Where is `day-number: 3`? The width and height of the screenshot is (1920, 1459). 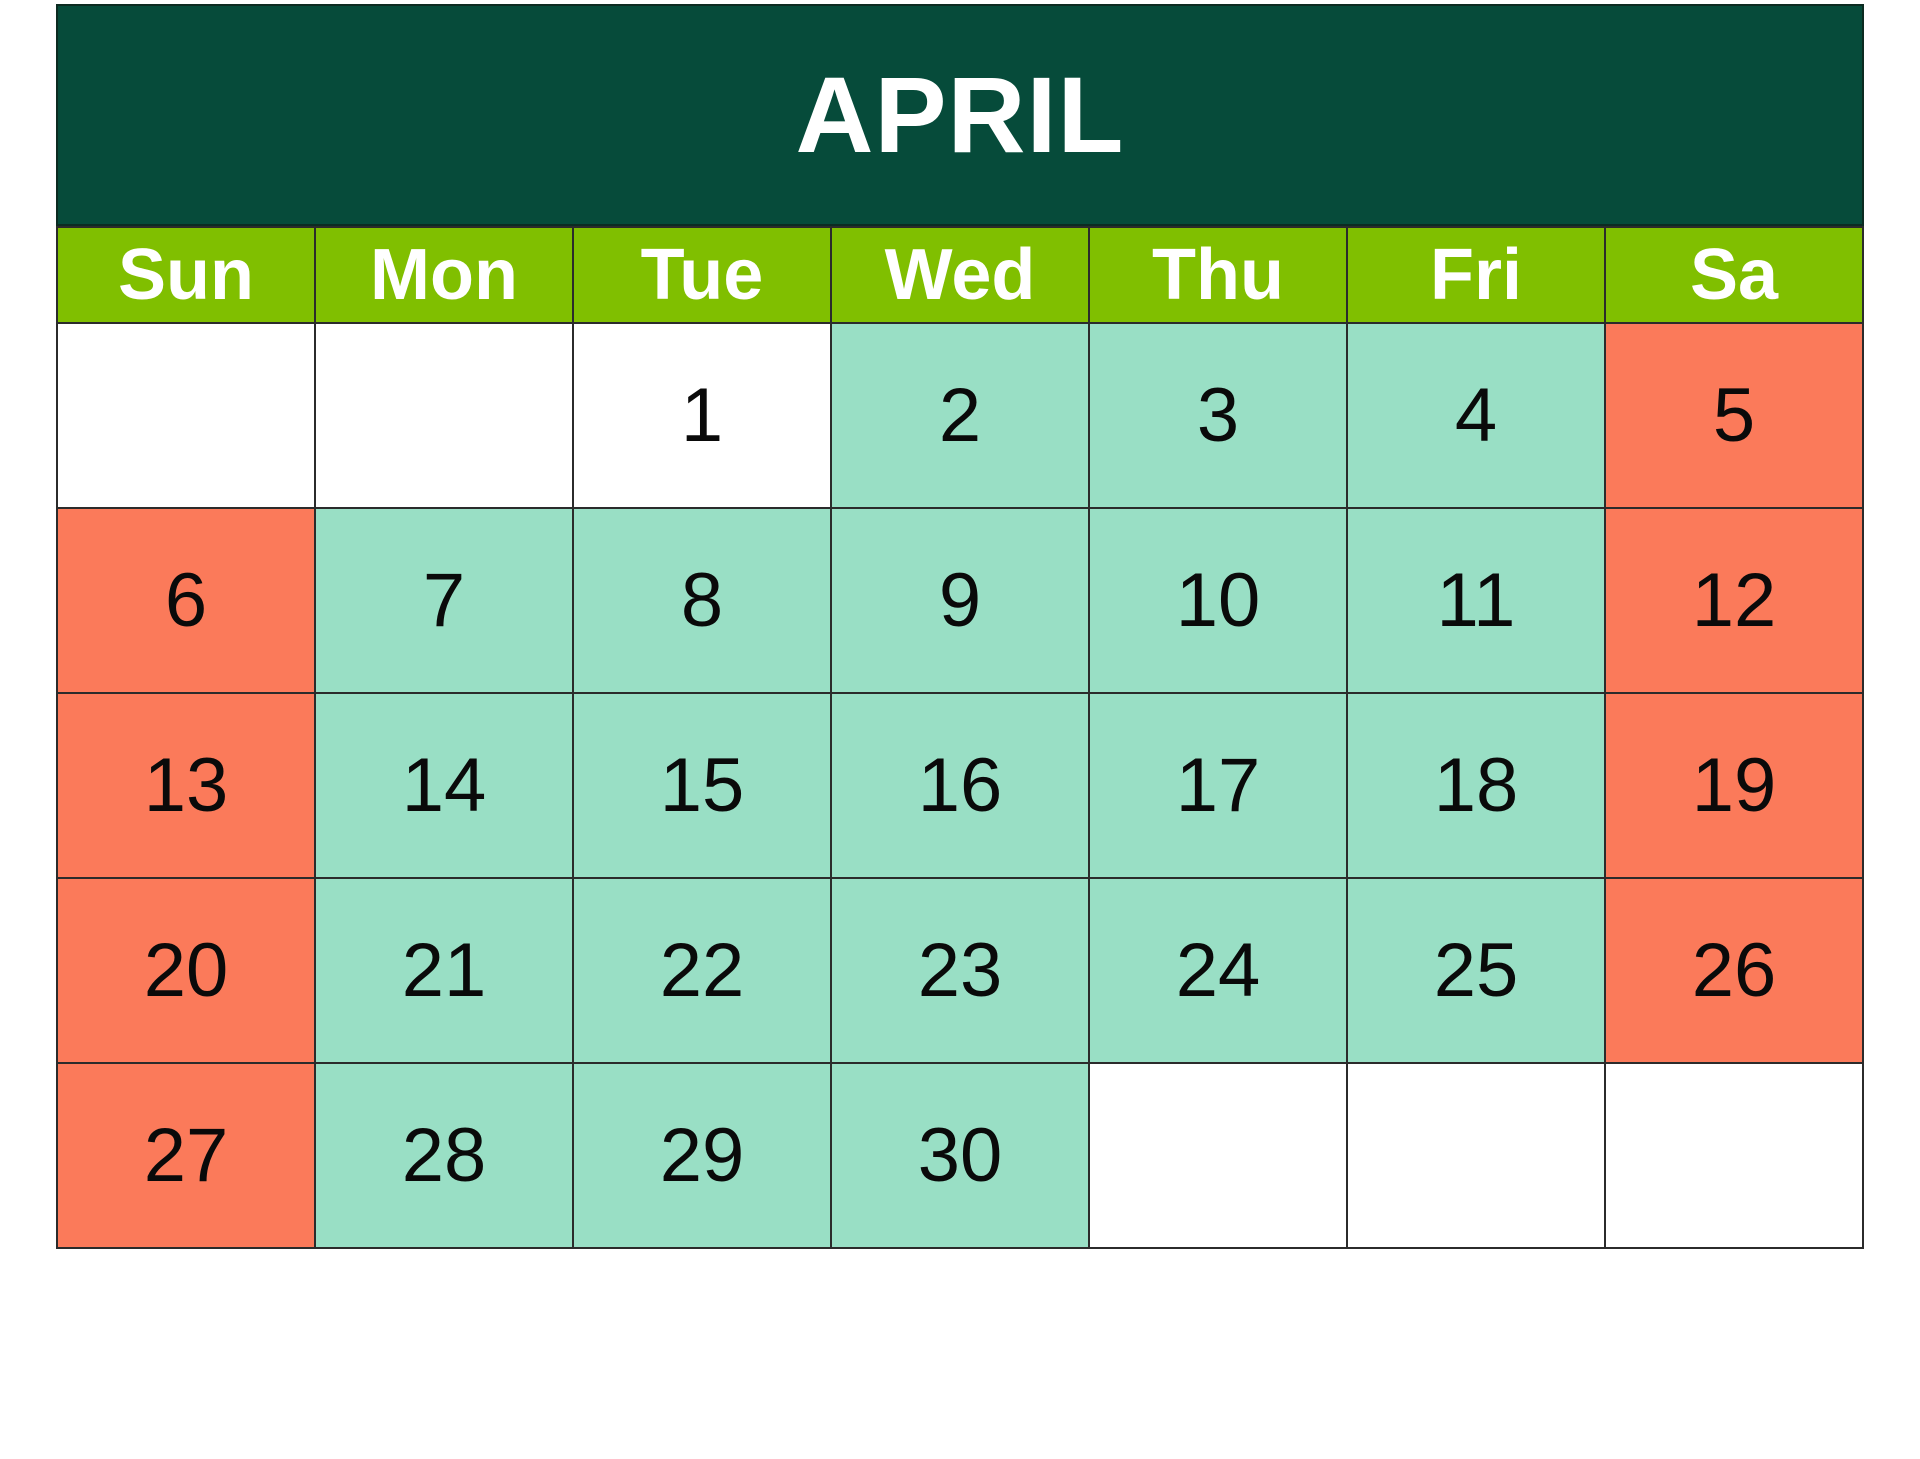 day-number: 3 is located at coordinates (1218, 415).